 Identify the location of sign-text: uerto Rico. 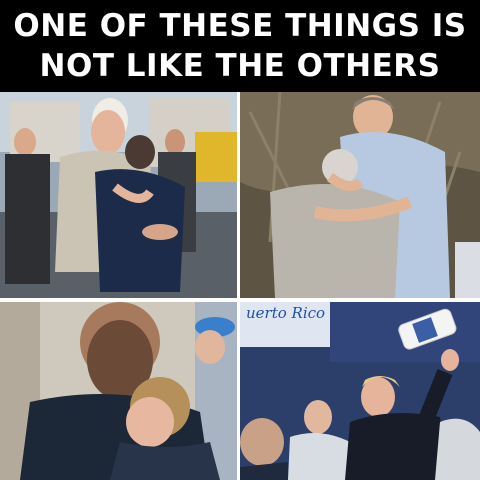
(286, 313).